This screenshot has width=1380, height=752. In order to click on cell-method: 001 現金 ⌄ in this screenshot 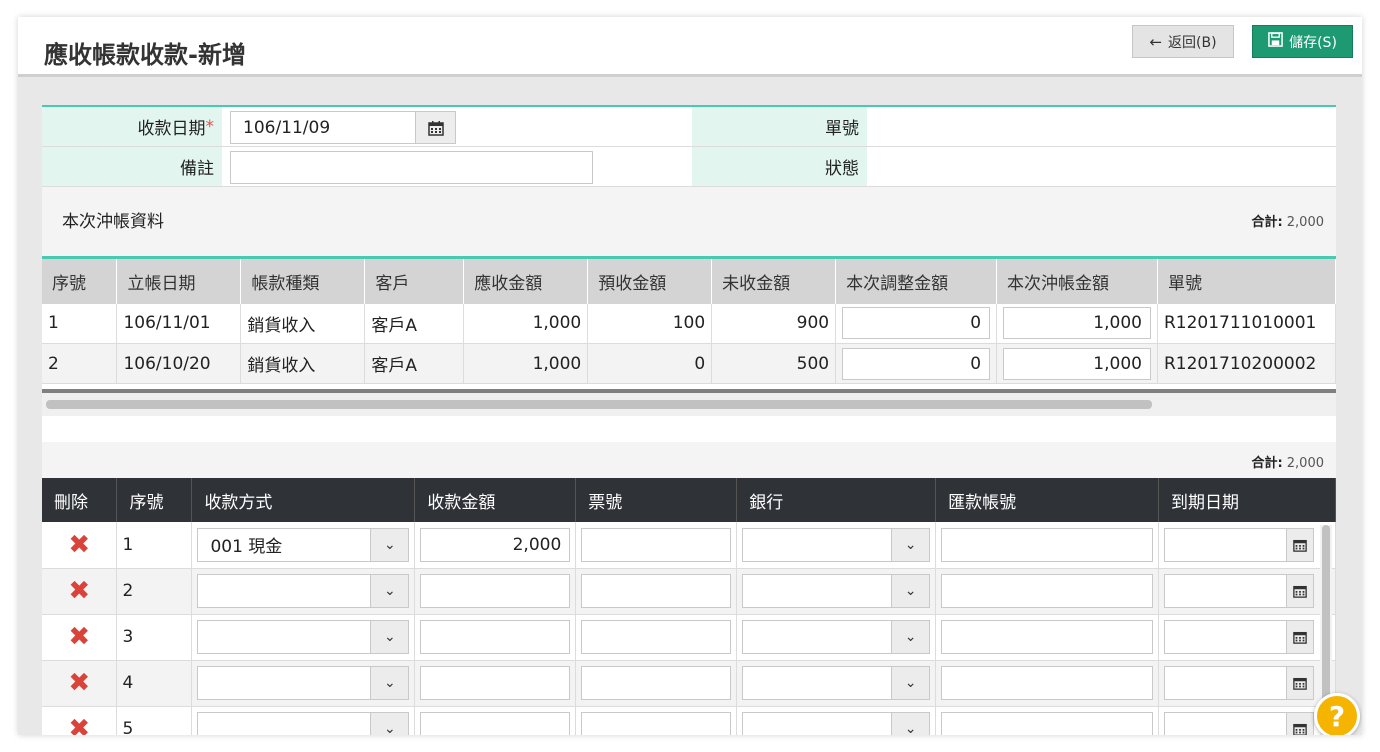, I will do `click(303, 545)`.